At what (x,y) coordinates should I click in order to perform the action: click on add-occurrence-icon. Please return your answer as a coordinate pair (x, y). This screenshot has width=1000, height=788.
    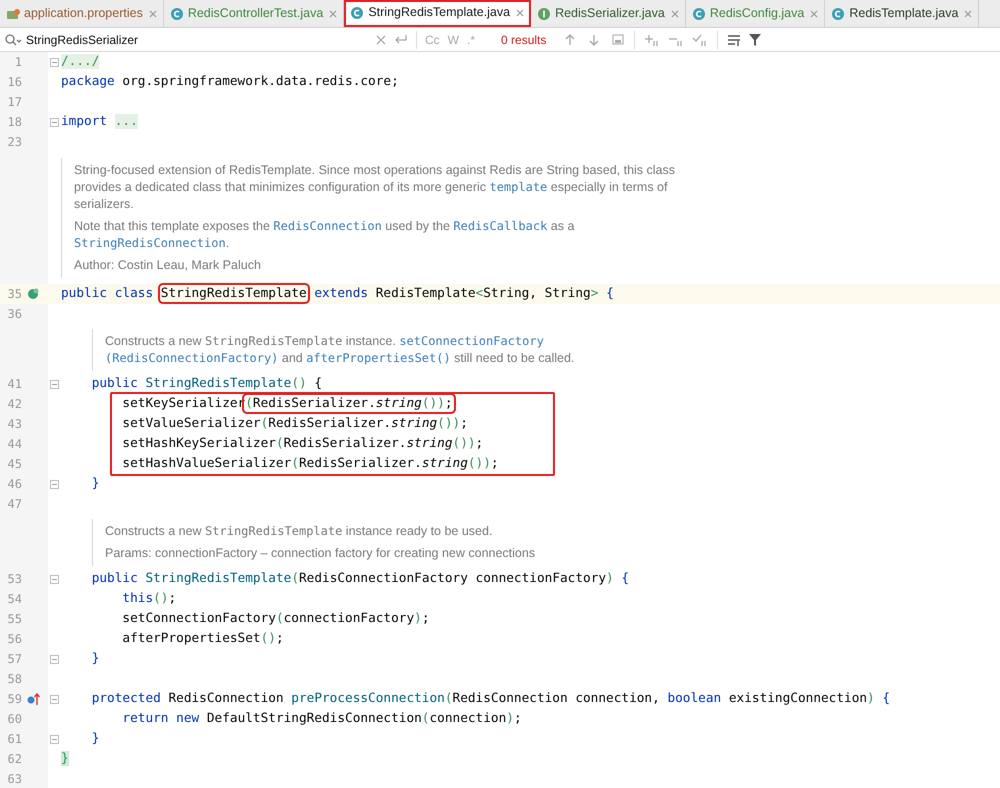
    Looking at the image, I should click on (652, 39).